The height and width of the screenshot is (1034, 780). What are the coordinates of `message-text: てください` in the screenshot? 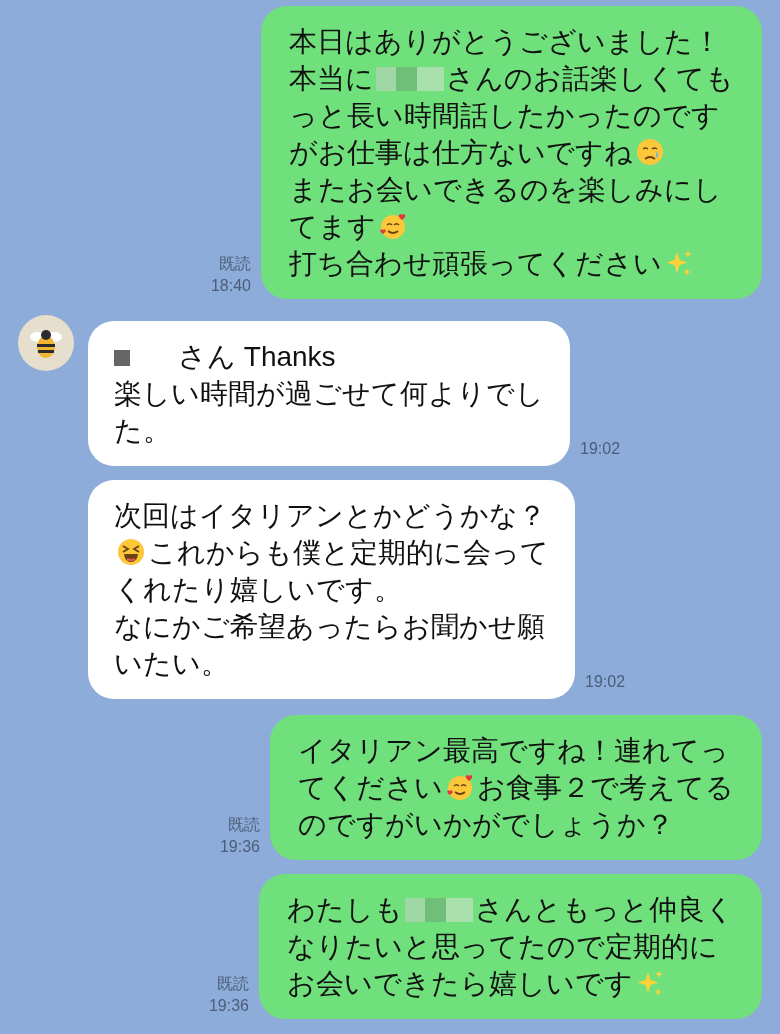 It's located at (370, 787).